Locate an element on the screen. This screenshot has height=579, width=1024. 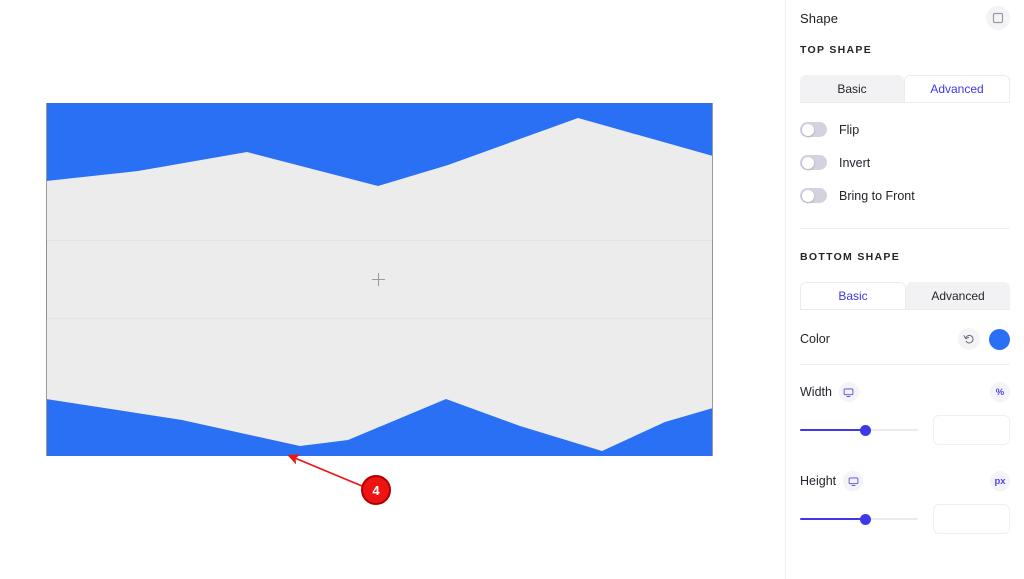
guide-line-horizontal-bottom is located at coordinates (379, 318).